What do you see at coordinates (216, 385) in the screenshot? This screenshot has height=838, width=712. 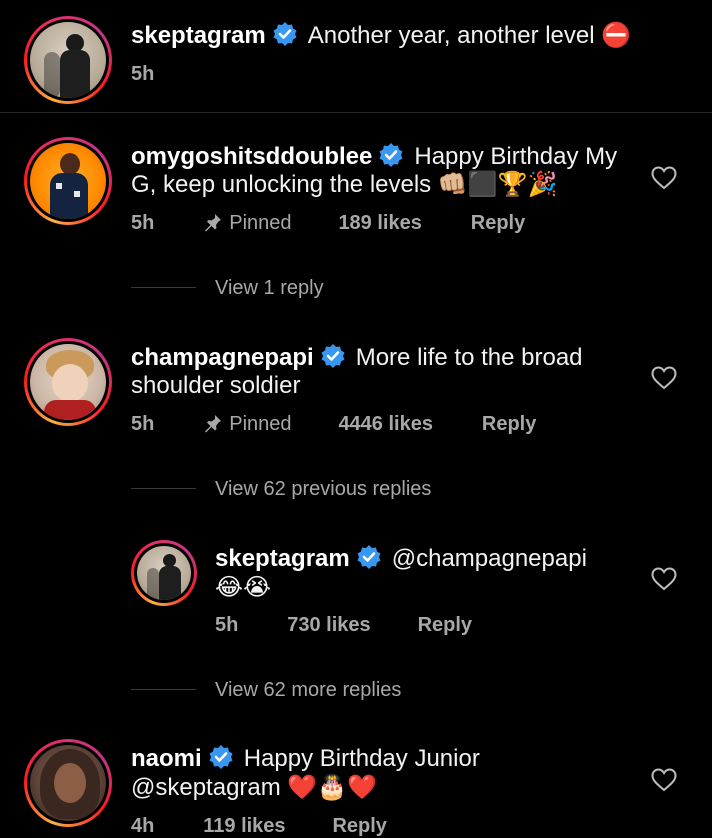 I see `comment-text-line2: shoulder soldier` at bounding box center [216, 385].